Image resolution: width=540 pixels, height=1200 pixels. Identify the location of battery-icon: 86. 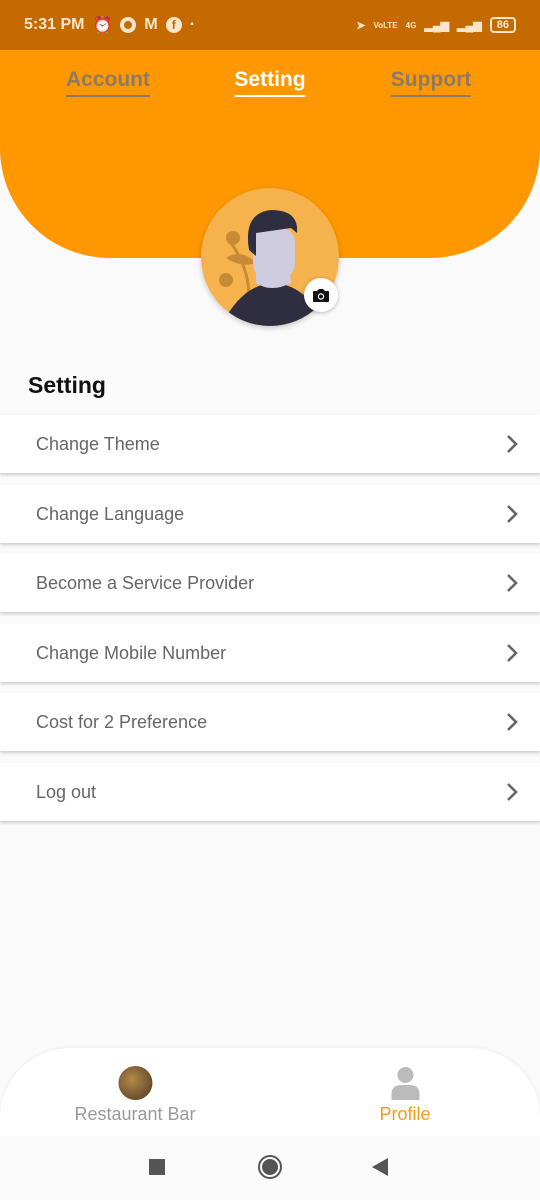
(502, 25).